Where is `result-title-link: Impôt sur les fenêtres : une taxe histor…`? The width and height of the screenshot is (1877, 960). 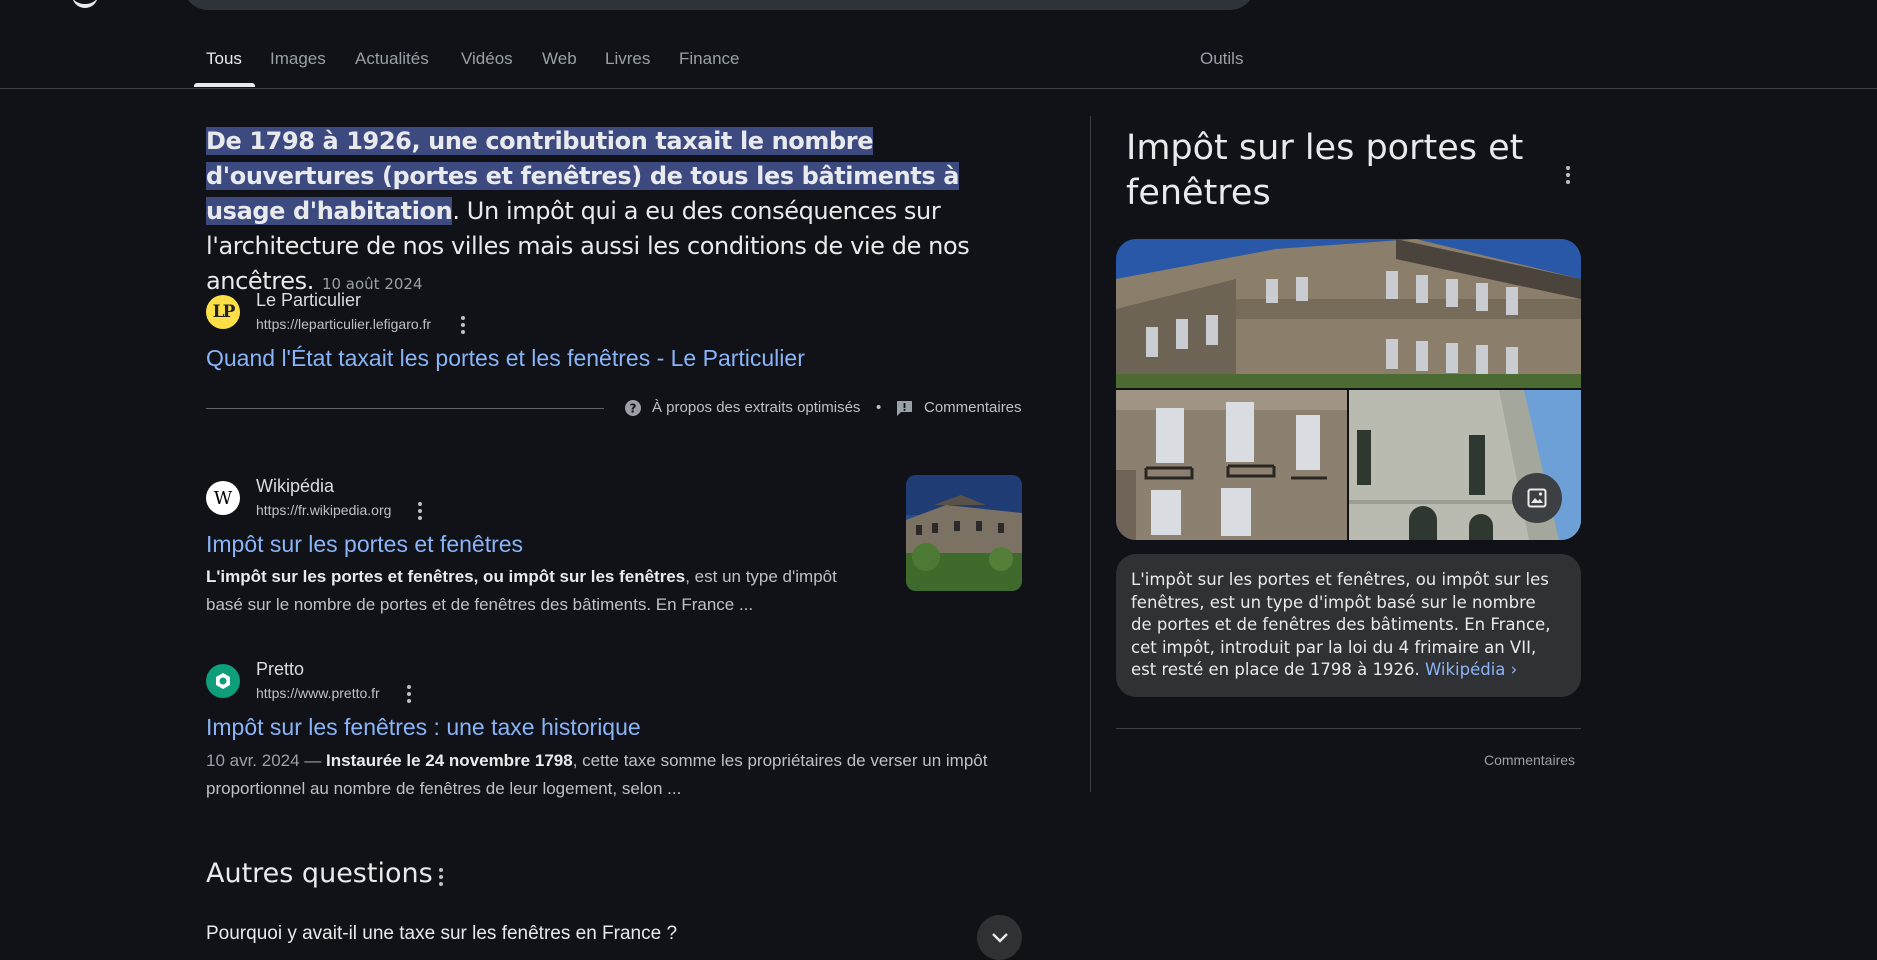 result-title-link: Impôt sur les fenêtres : une taxe histor… is located at coordinates (423, 727).